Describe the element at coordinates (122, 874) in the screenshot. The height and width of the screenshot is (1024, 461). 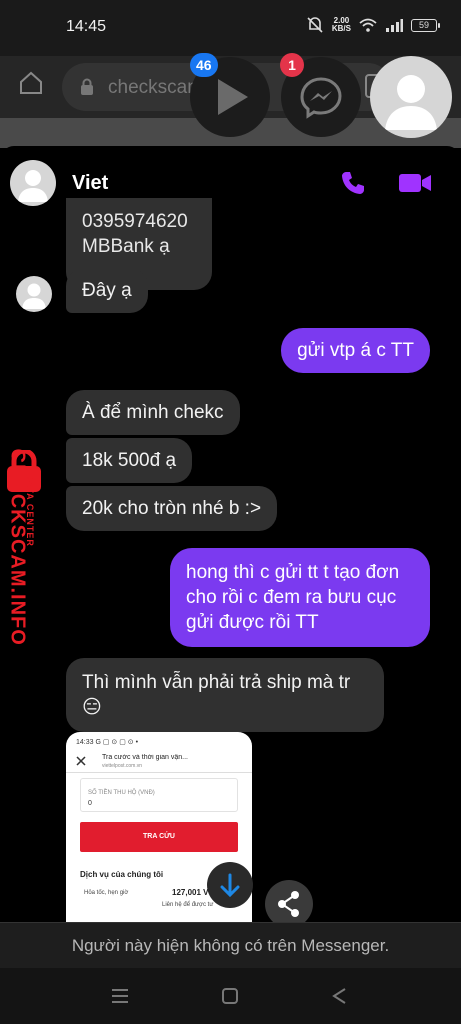
I see `attachment-section: Dịch vụ của chúng tôi` at that location.